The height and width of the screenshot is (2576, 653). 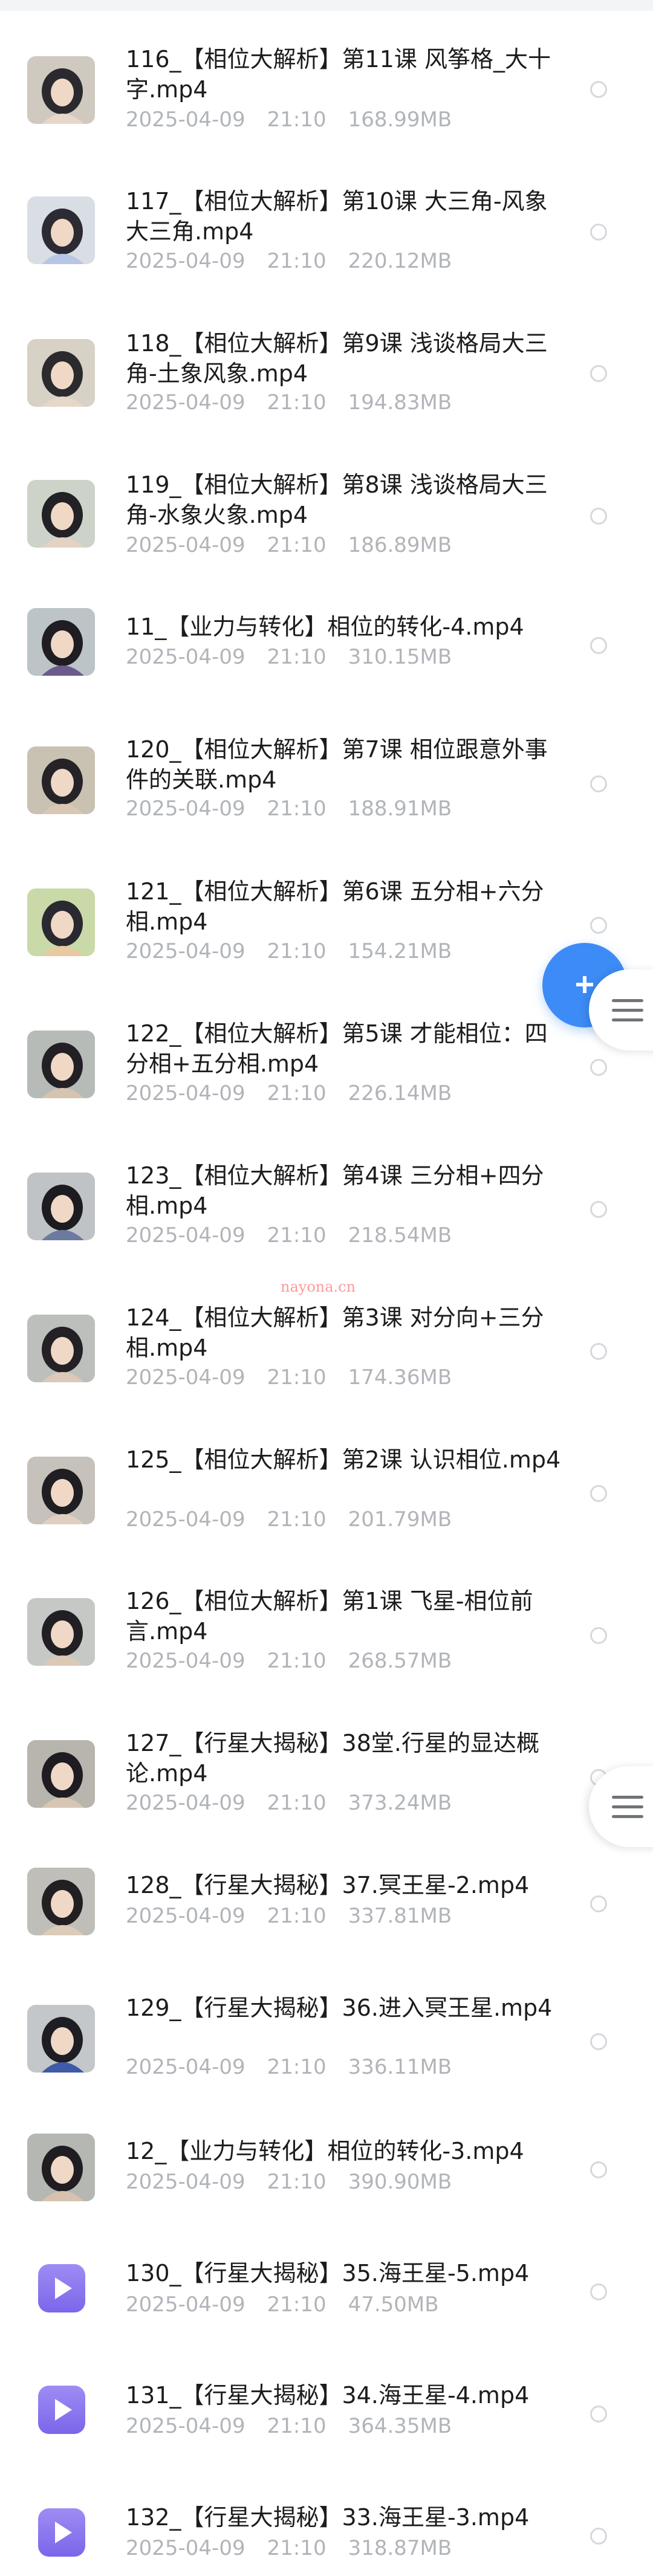 What do you see at coordinates (299, 2548) in the screenshot?
I see `file-meta: 2025-04-09 21:10 318.87MB` at bounding box center [299, 2548].